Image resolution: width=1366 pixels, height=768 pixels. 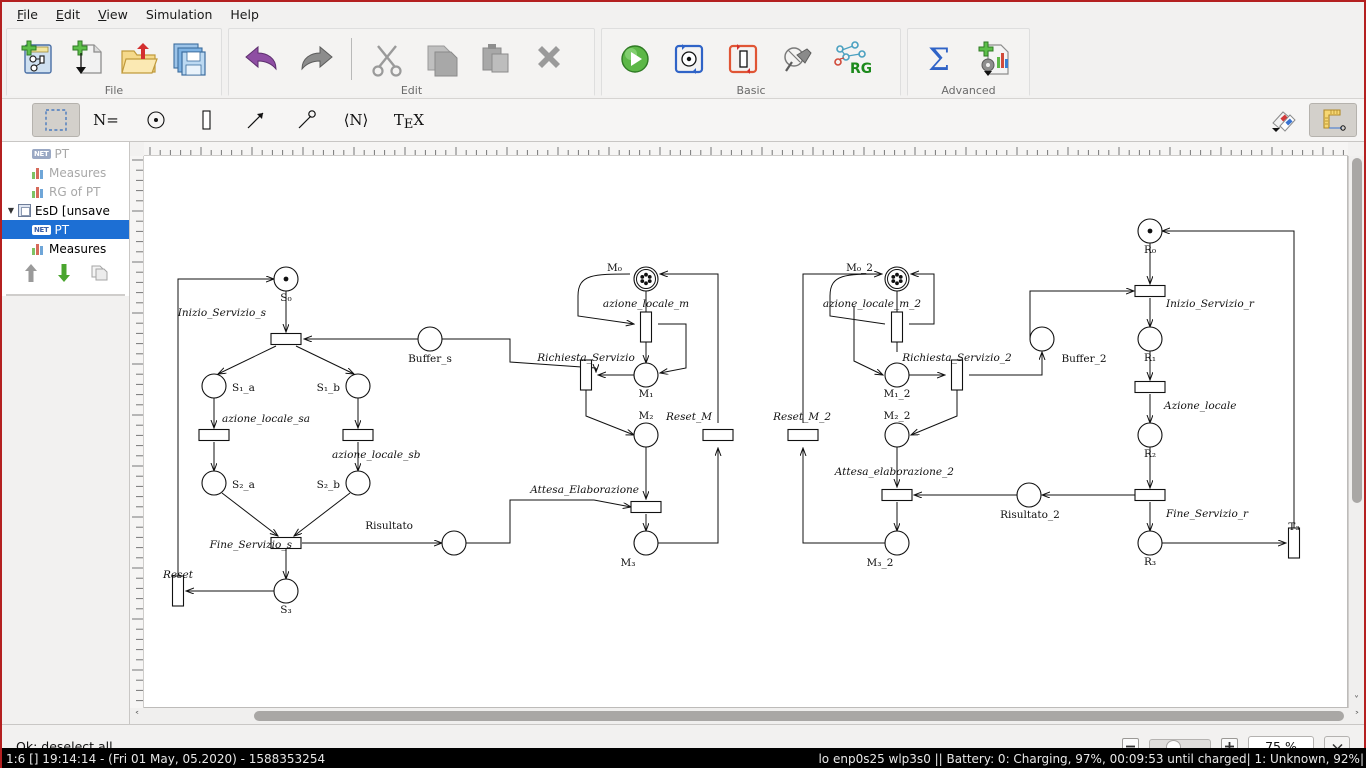 I want to click on scroll-left-icon: ˂, so click(x=137, y=716).